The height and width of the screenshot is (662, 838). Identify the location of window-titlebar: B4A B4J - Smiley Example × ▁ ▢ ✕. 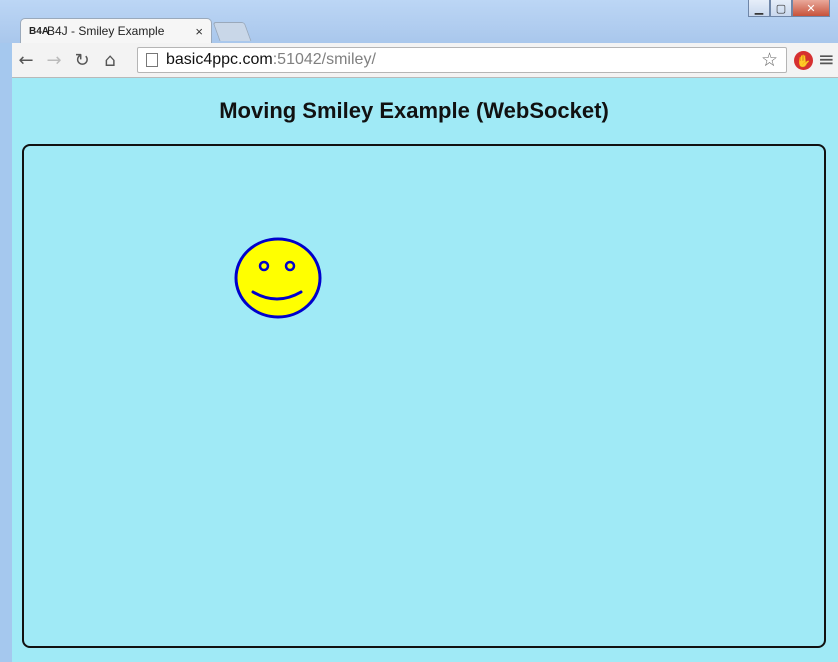
(419, 21).